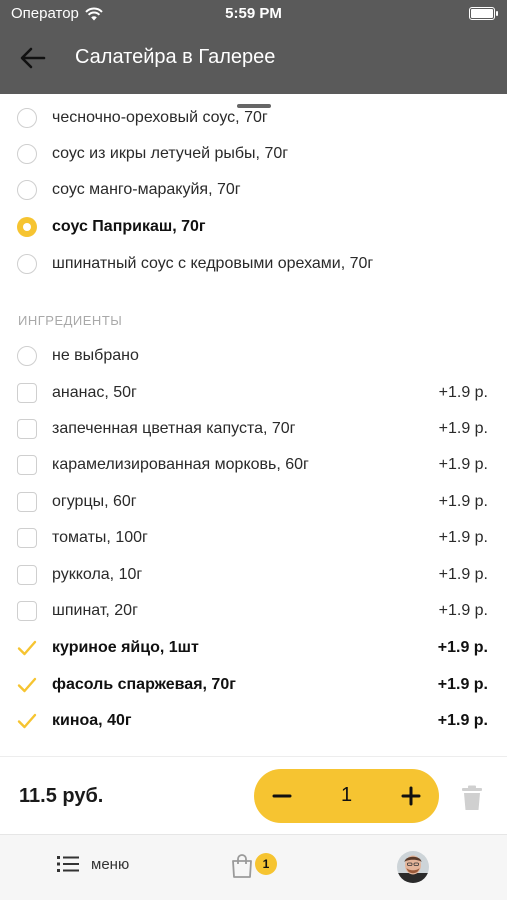  What do you see at coordinates (160, 117) in the screenshot?
I see `sauce-label: чесночно-ореховый соус, 70г` at bounding box center [160, 117].